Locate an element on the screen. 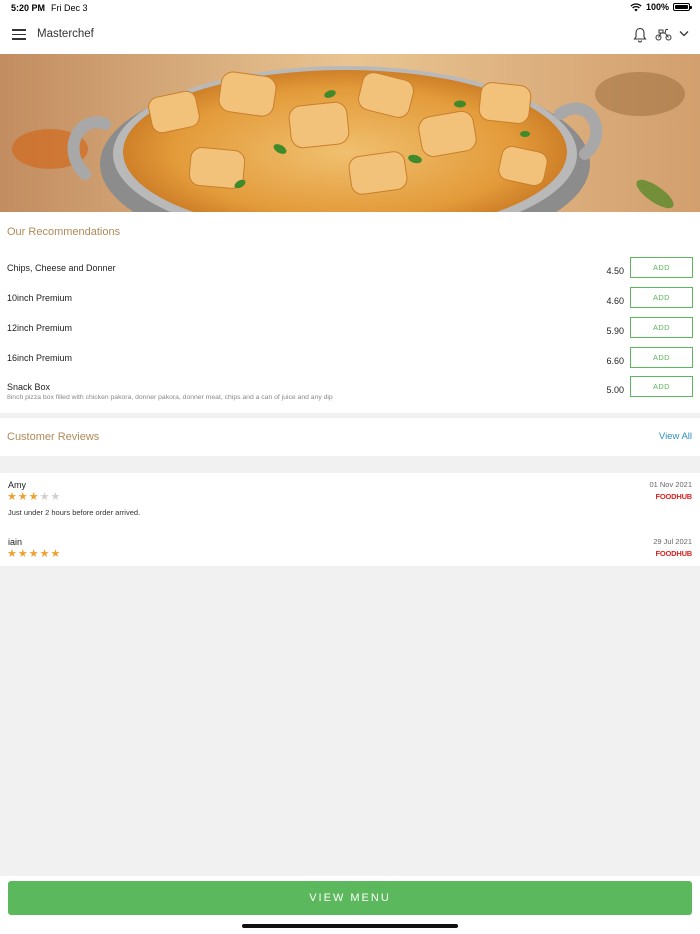 The height and width of the screenshot is (934, 700). item-price: 5.90 is located at coordinates (615, 331).